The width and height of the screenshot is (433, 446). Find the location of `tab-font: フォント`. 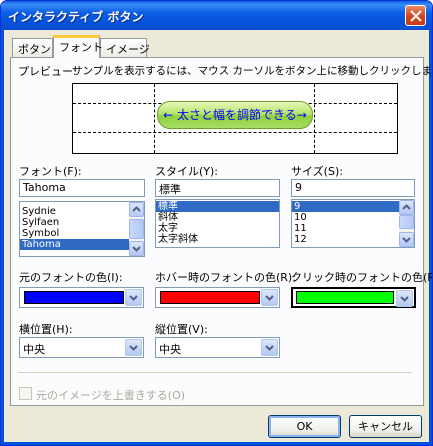

tab-font: フォント is located at coordinates (78, 46).